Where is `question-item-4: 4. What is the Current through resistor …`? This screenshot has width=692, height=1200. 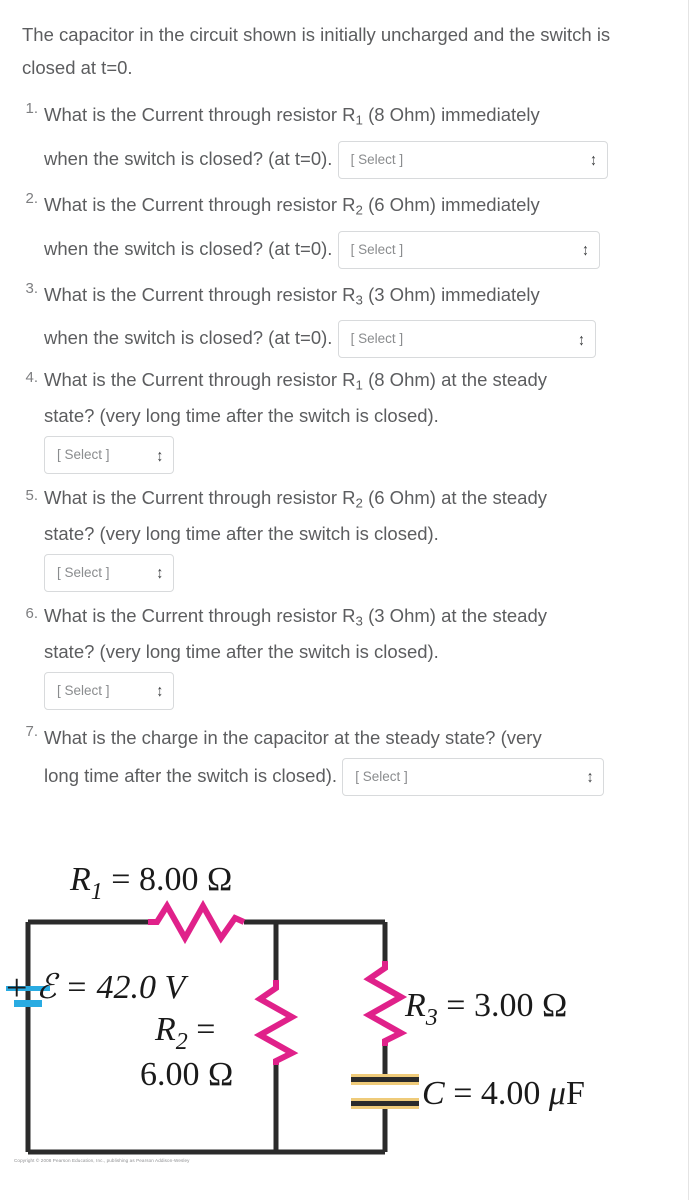 question-item-4: 4. What is the Current through resistor … is located at coordinates (348, 420).